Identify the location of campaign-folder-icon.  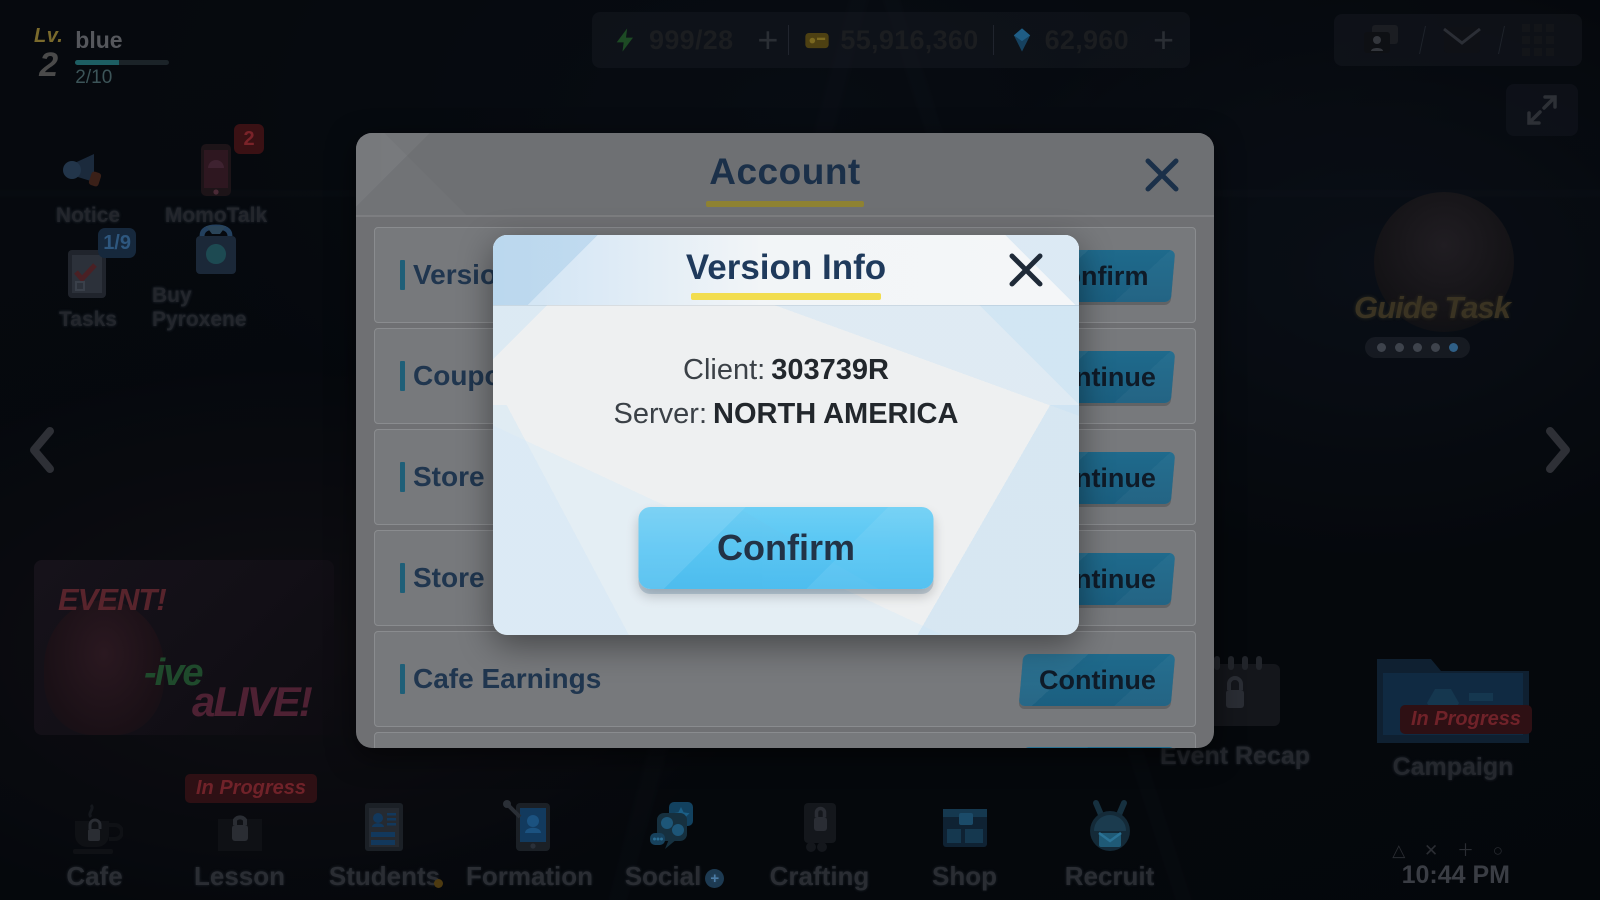
(1453, 701).